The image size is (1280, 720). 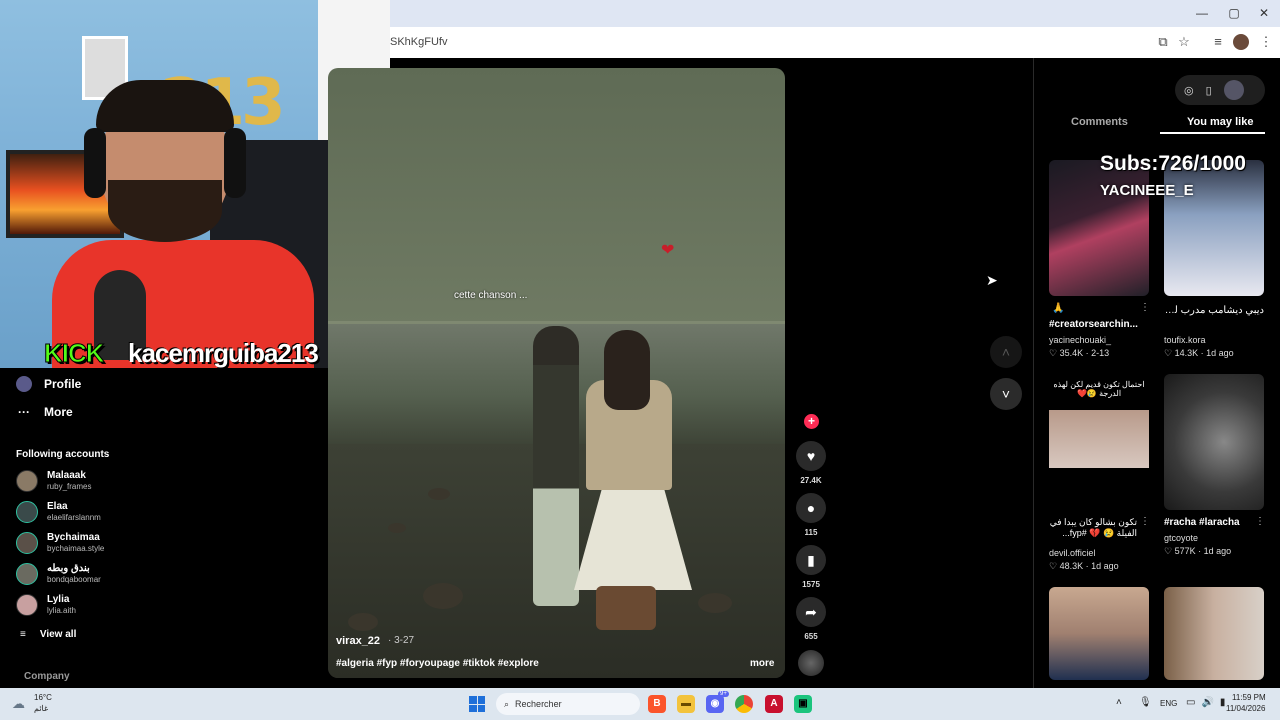 I want to click on headphones-left, so click(x=95, y=163).